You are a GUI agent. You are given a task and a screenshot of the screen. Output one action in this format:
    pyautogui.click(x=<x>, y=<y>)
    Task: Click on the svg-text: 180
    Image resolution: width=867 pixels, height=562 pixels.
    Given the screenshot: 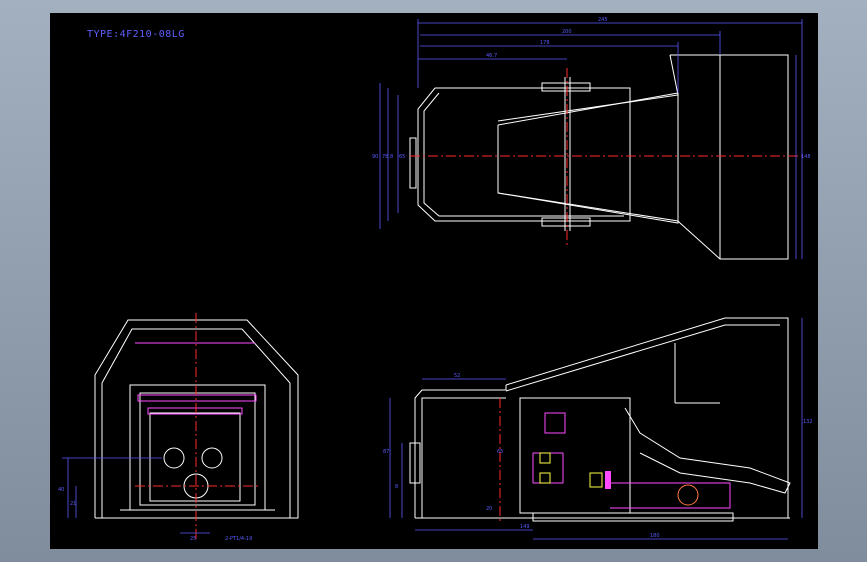 What is the action you would take?
    pyautogui.click(x=655, y=536)
    